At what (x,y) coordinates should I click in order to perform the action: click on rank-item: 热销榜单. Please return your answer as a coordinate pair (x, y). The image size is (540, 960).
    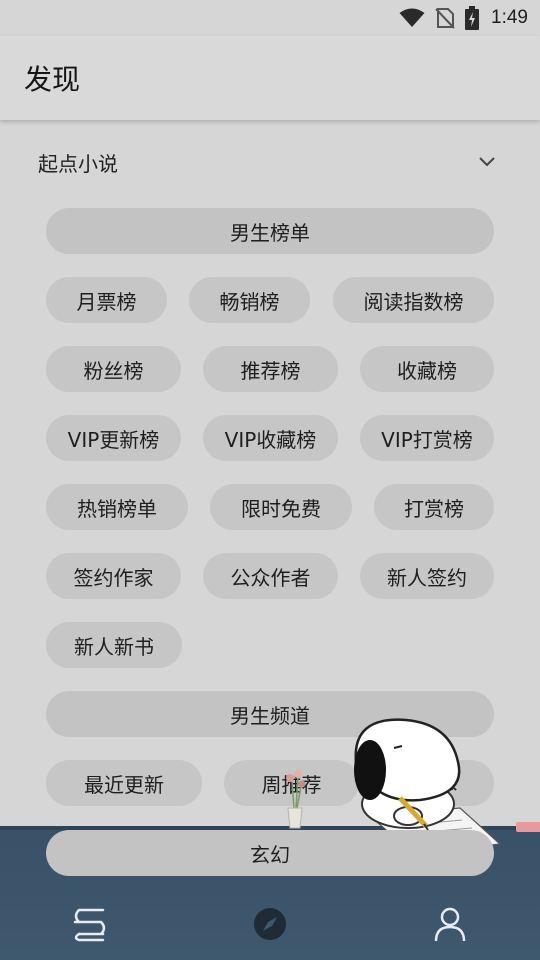
    Looking at the image, I should click on (117, 507).